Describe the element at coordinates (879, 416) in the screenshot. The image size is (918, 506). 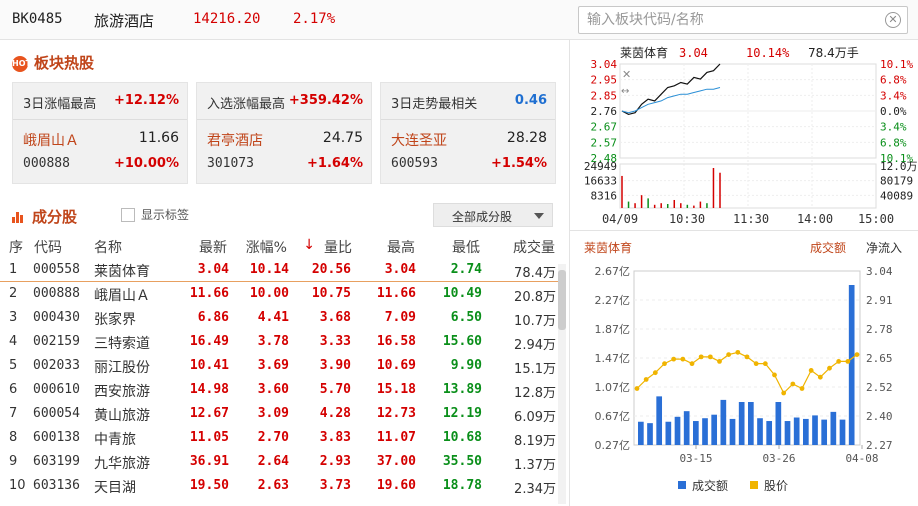
I see `y-tick-label-right: 2.40` at that location.